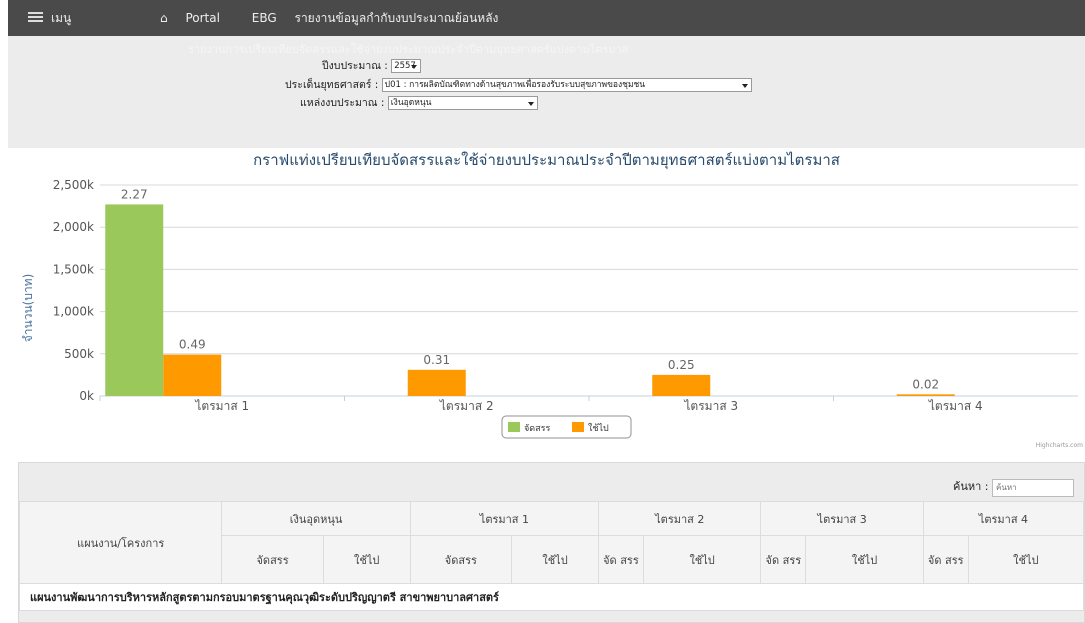 This screenshot has height=623, width=1085. Describe the element at coordinates (598, 428) in the screenshot. I see `legend-item: ใช้ไป` at that location.